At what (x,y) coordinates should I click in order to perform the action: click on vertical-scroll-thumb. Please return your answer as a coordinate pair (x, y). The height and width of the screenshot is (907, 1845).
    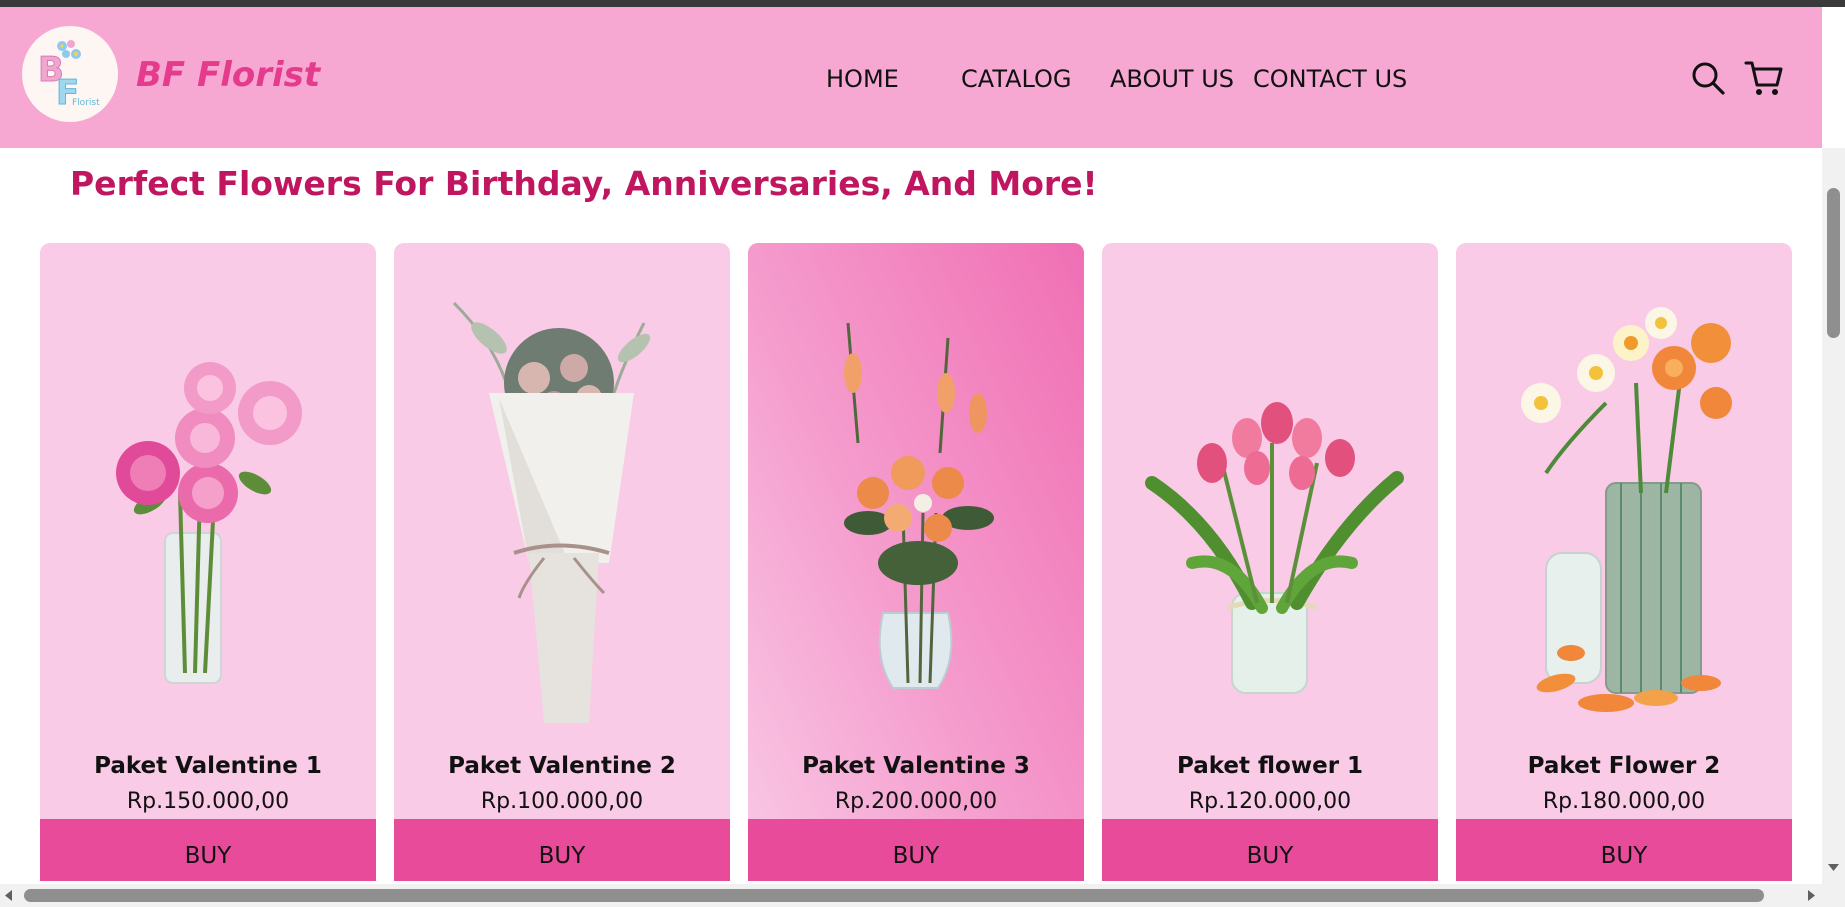
    Looking at the image, I should click on (1833, 263).